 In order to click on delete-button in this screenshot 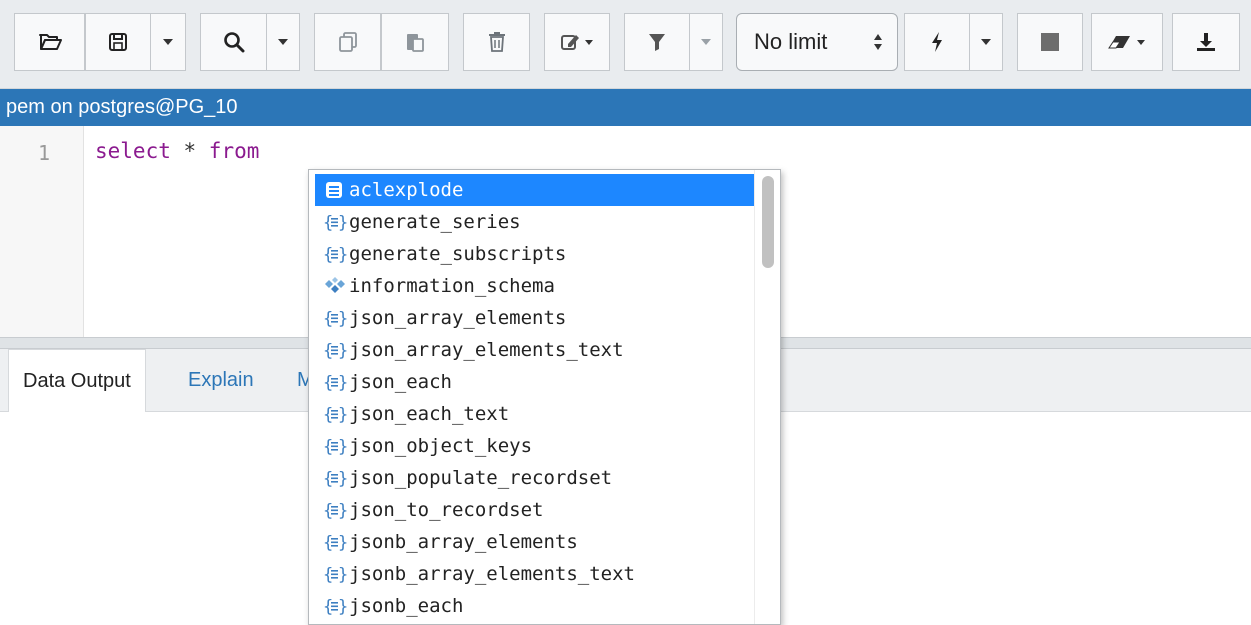, I will do `click(496, 42)`.